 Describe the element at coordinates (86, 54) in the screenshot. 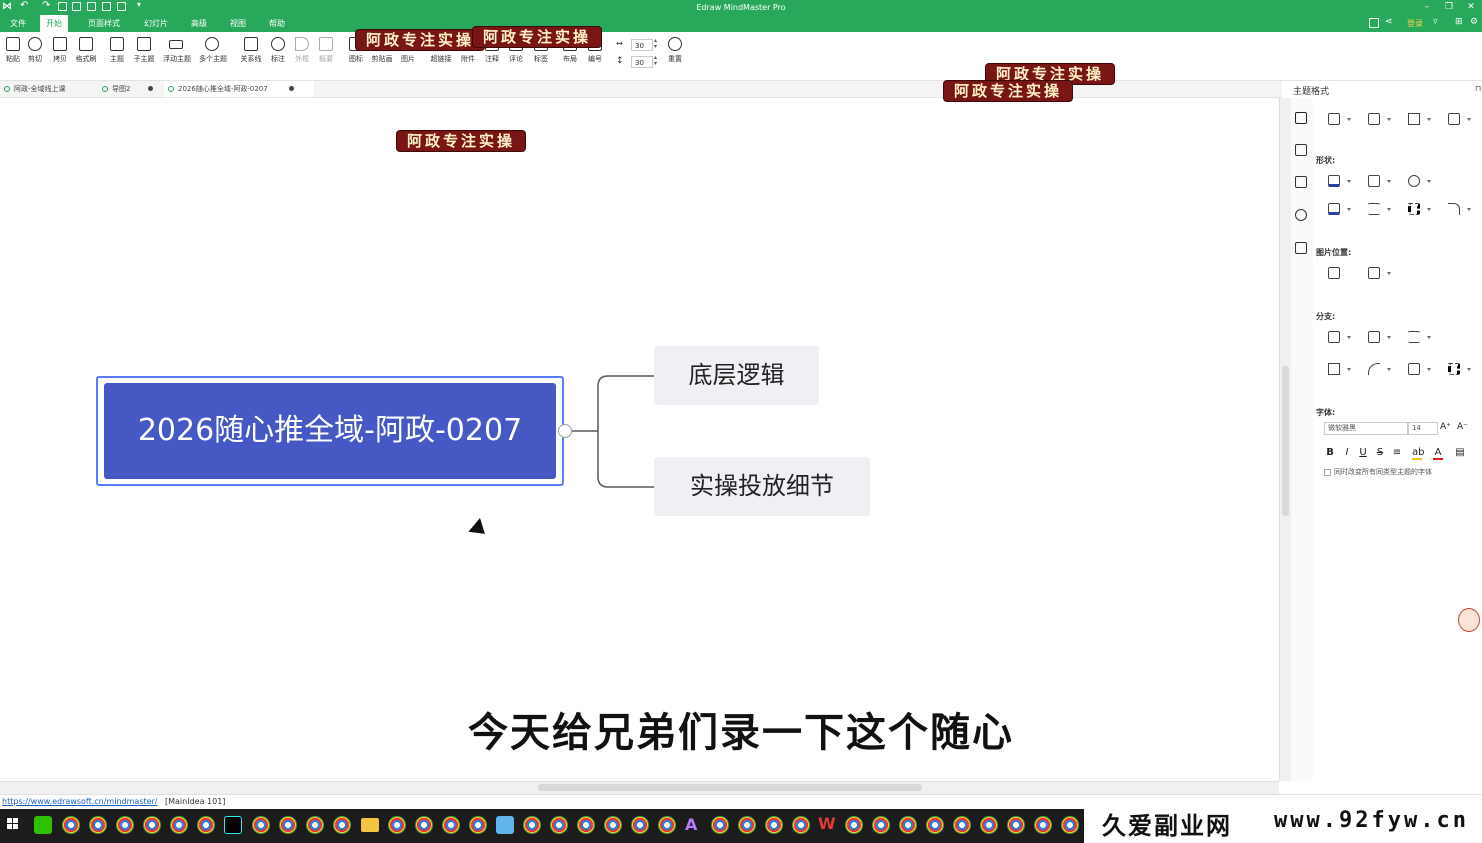

I see `format-painter-button: 格式刷` at that location.